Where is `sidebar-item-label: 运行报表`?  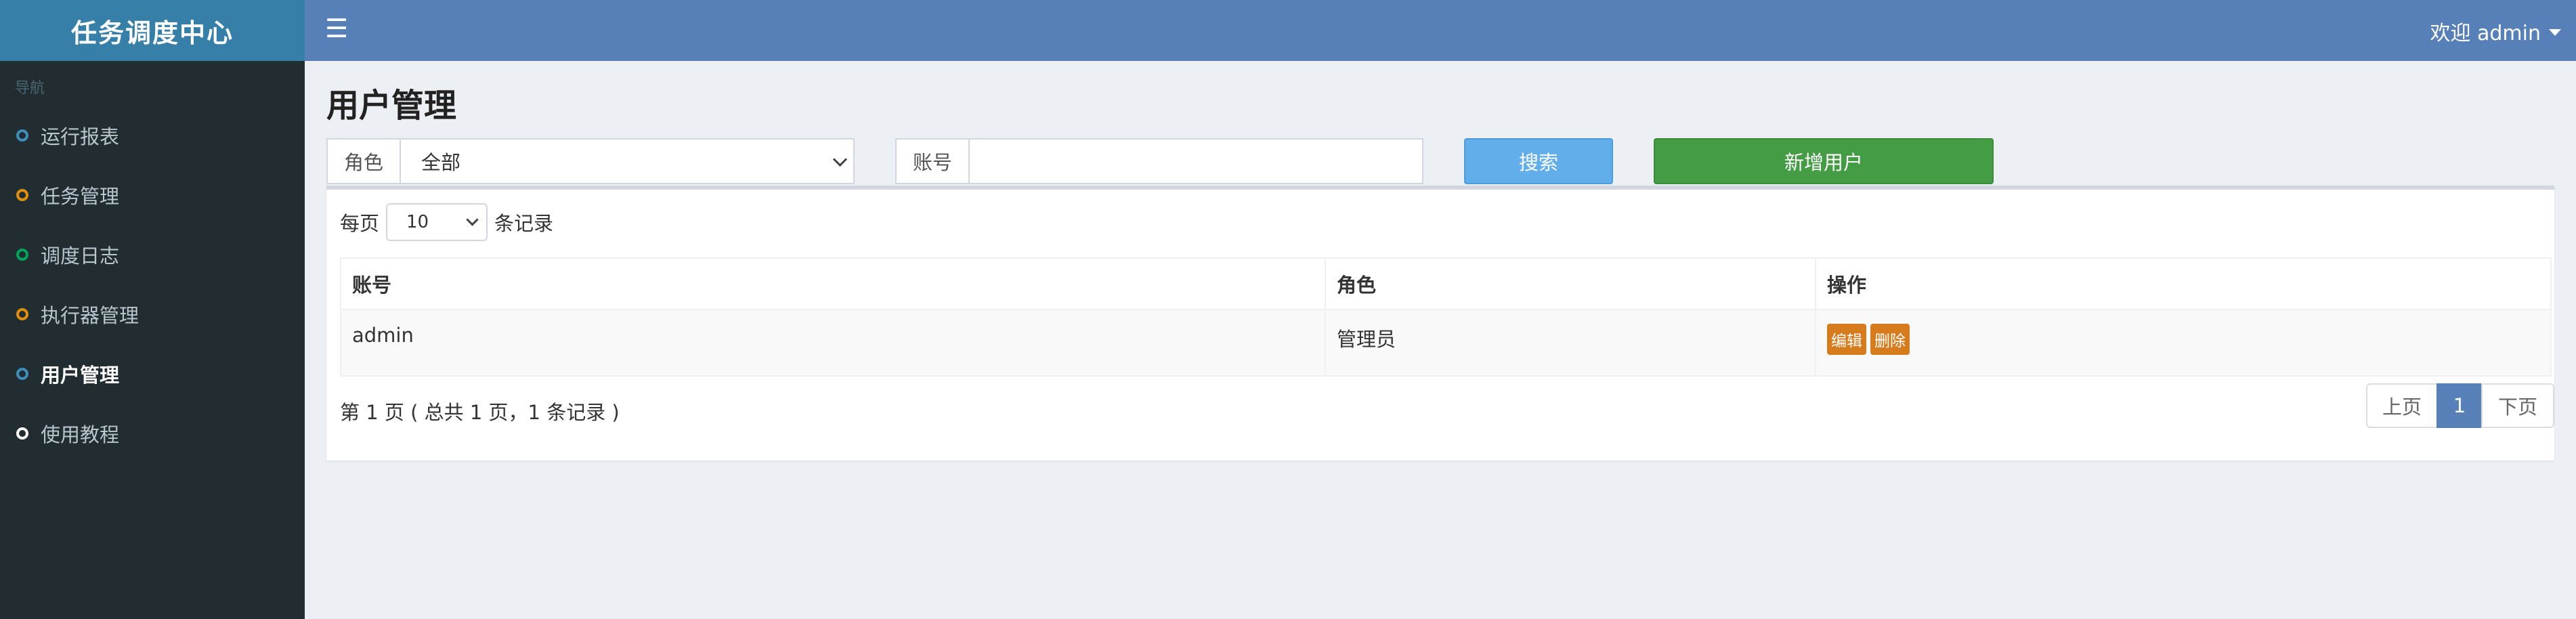 sidebar-item-label: 运行报表 is located at coordinates (80, 136).